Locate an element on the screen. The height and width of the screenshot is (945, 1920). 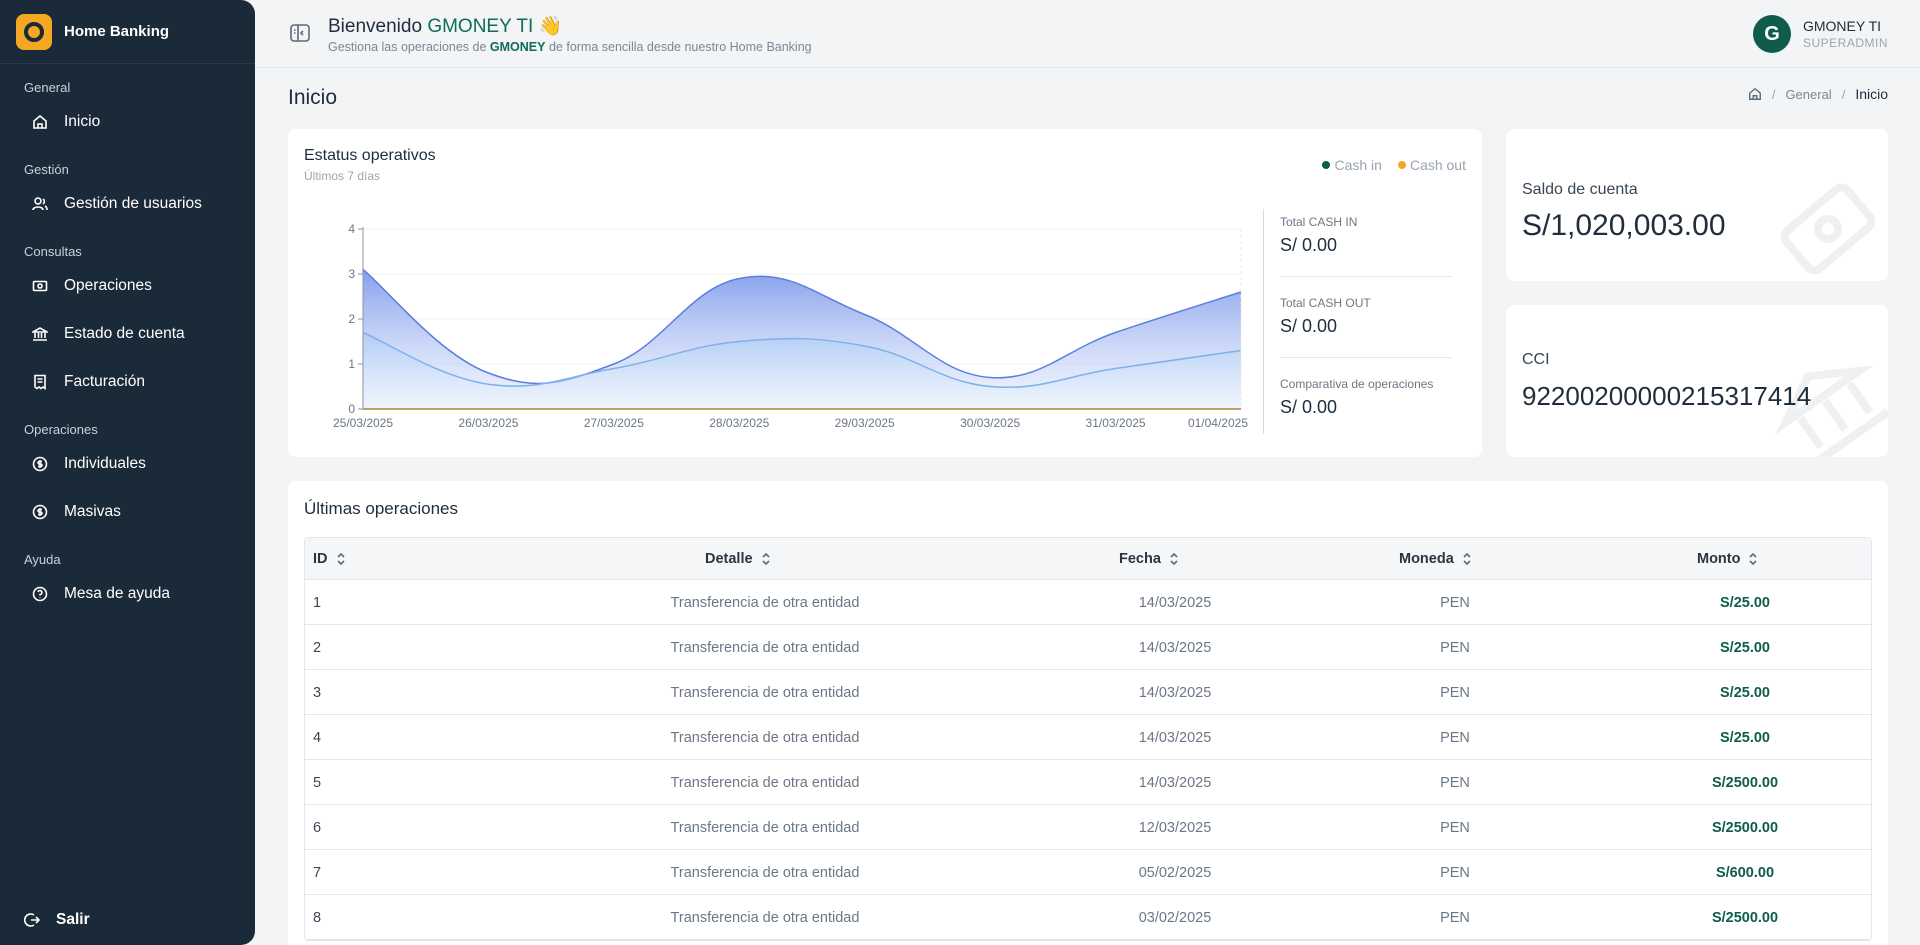
saldo-card: Saldo de cuenta S/1,020,003.00 is located at coordinates (1697, 205).